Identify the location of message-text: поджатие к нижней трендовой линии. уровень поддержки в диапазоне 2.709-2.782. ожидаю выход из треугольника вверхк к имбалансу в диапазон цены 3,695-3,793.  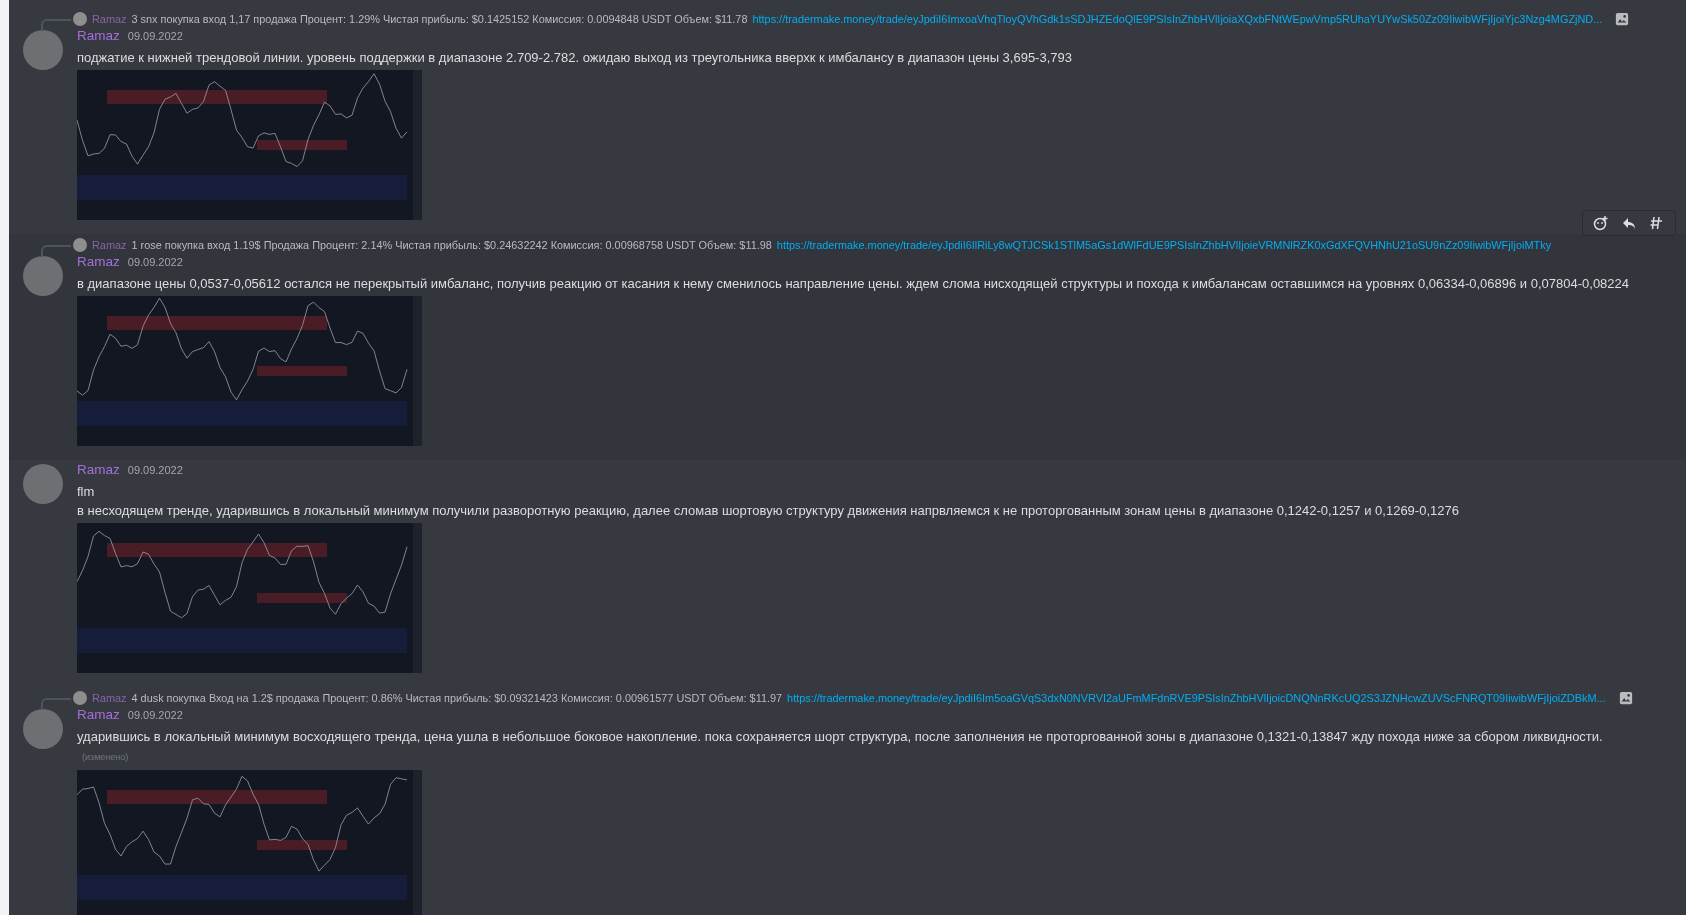
(575, 58).